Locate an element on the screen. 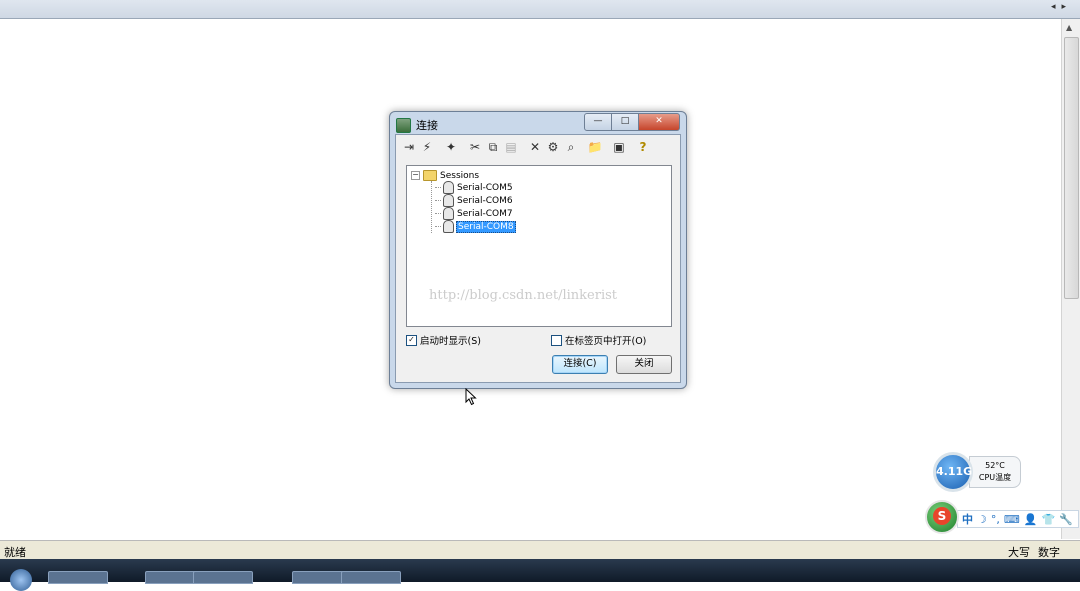 Image resolution: width=1080 pixels, height=591 pixels. scroll-up-icon: ▲ is located at coordinates (1069, 27).